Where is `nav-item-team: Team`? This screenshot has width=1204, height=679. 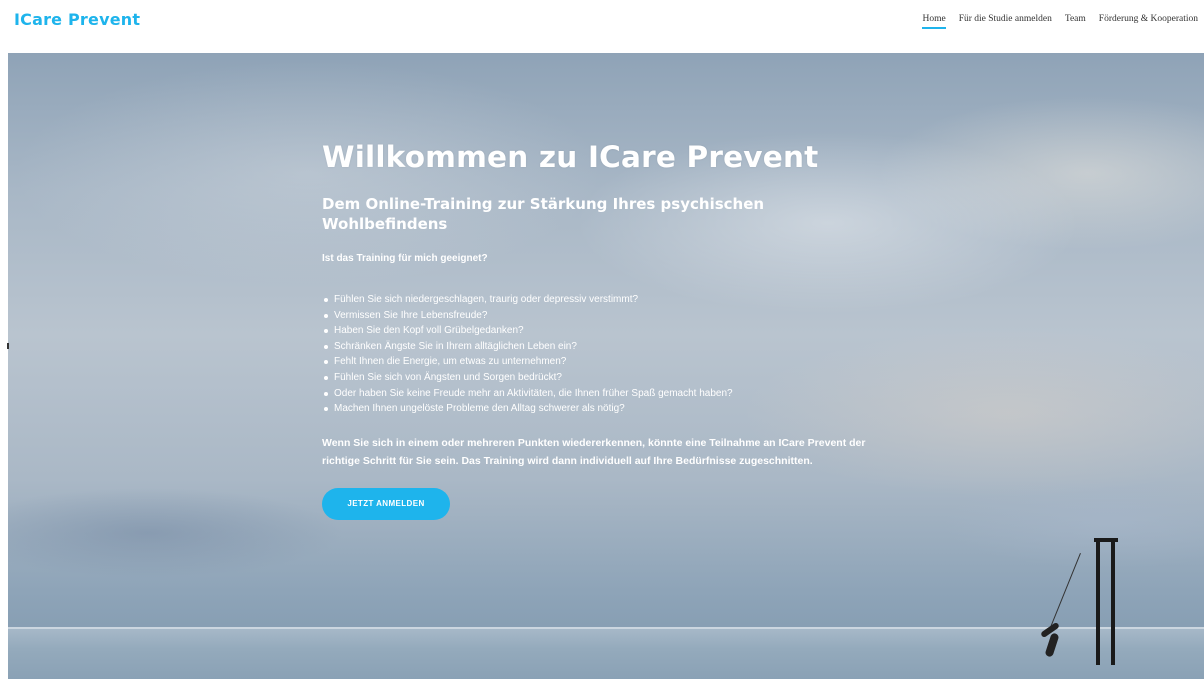 nav-item-team: Team is located at coordinates (1075, 19).